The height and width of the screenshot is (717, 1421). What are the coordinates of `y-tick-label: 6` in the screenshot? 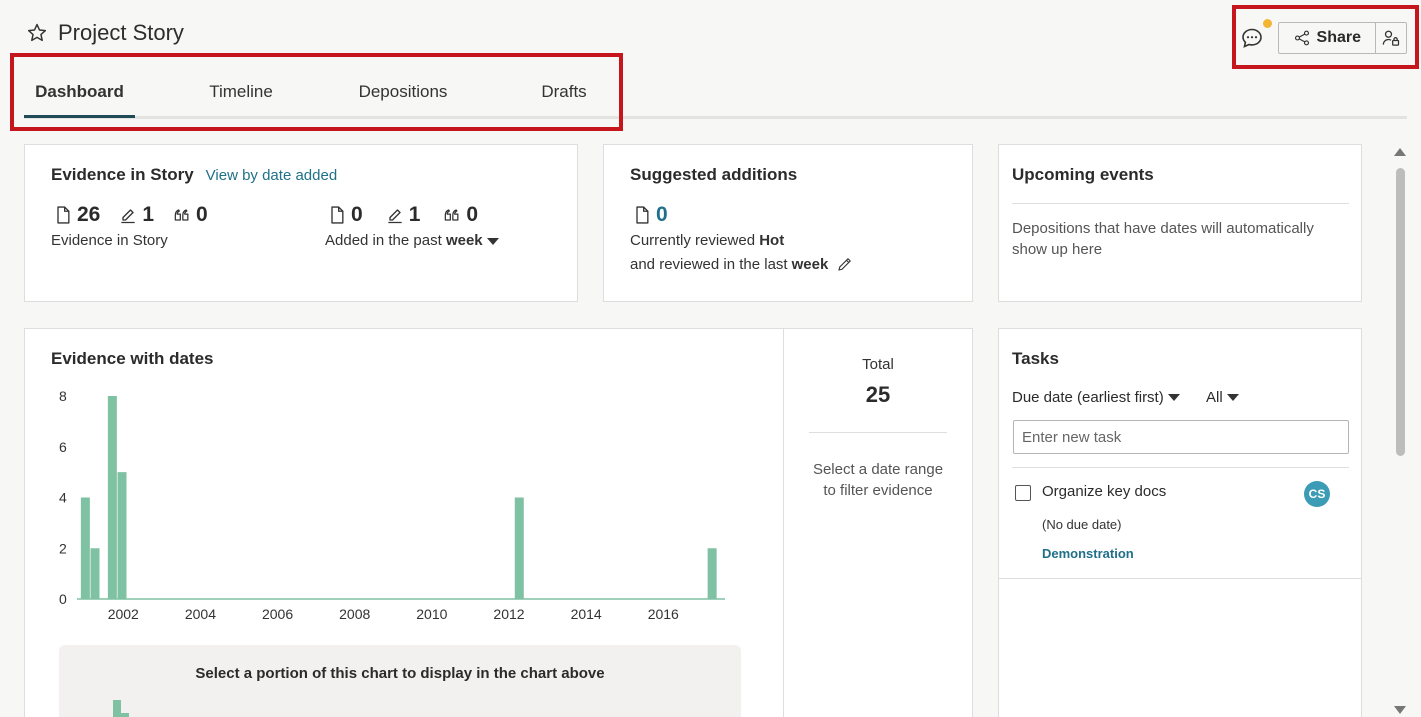 It's located at (63, 447).